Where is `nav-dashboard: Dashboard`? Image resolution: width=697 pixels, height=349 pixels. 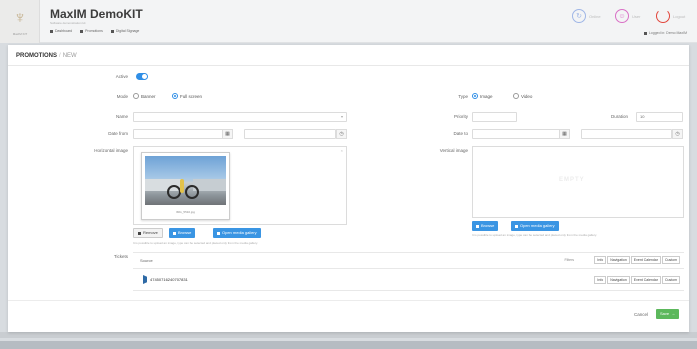 nav-dashboard: Dashboard is located at coordinates (61, 31).